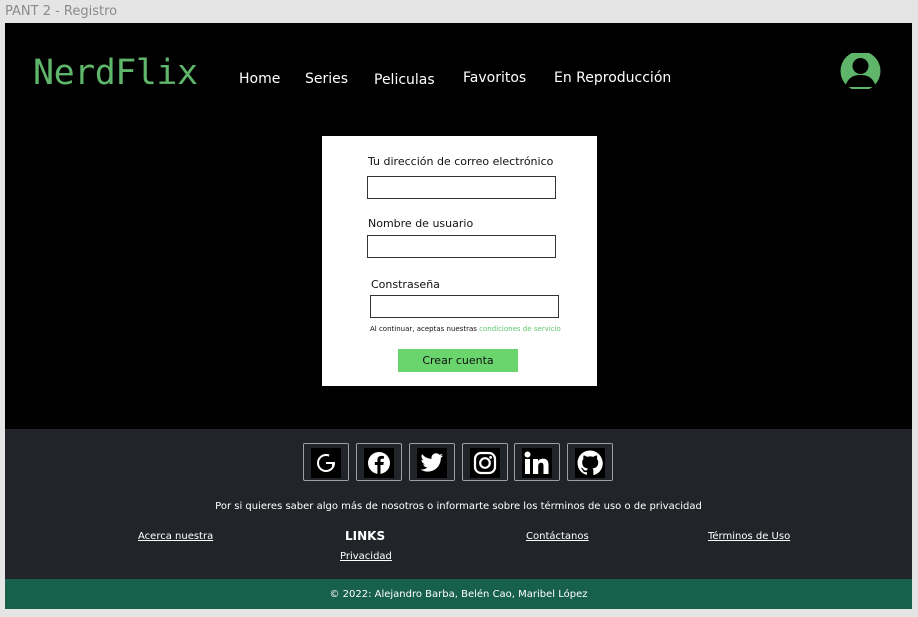 The image size is (918, 617). What do you see at coordinates (461, 161) in the screenshot?
I see `email-label: Tu dirección de correo electrónico` at bounding box center [461, 161].